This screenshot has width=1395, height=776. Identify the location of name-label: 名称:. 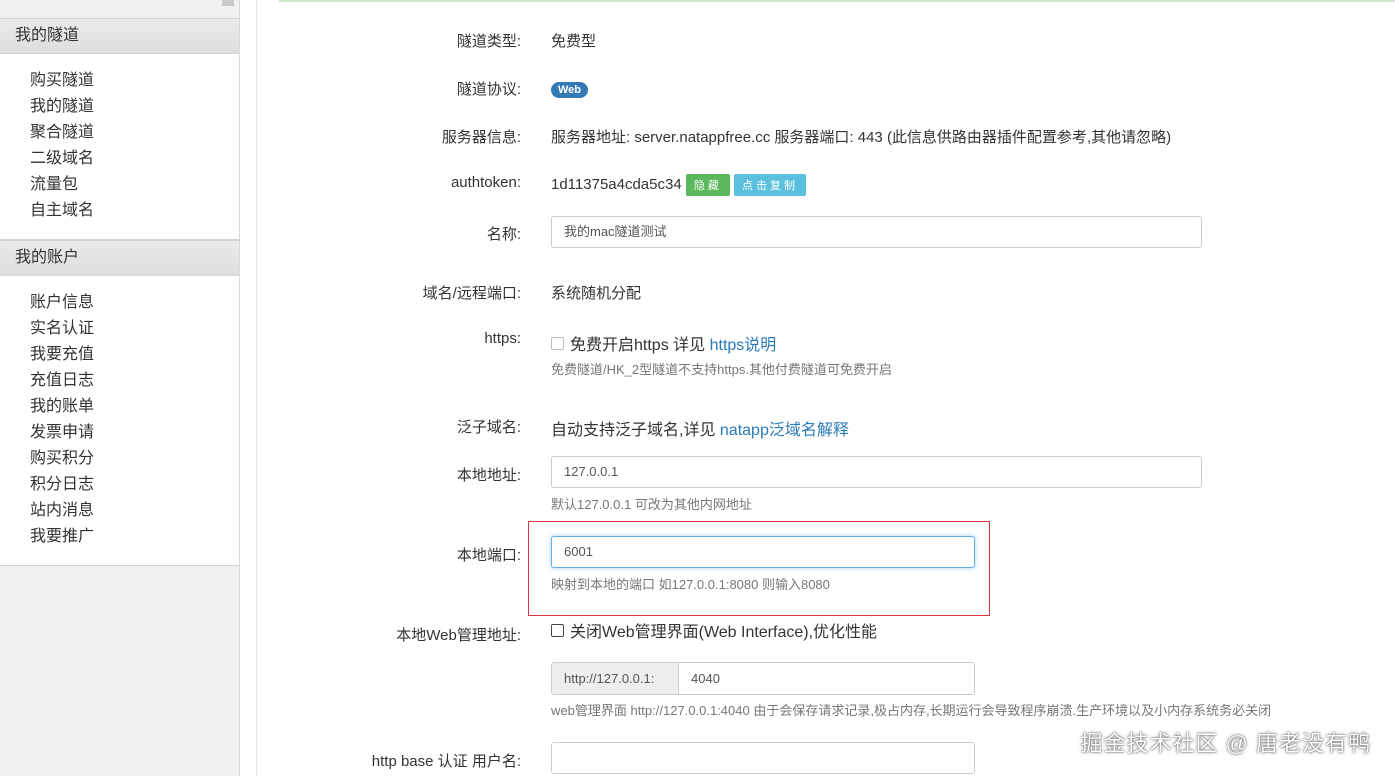
(503, 234).